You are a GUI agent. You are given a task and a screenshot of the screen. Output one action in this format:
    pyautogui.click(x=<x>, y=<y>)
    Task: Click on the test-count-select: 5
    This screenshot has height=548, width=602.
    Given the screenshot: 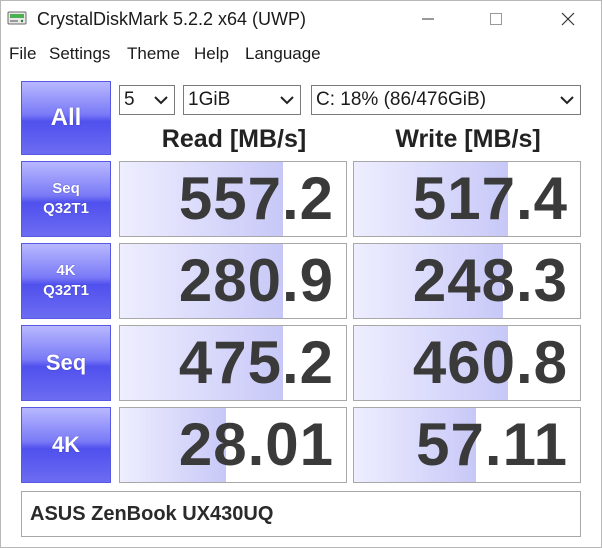 What is the action you would take?
    pyautogui.click(x=147, y=100)
    